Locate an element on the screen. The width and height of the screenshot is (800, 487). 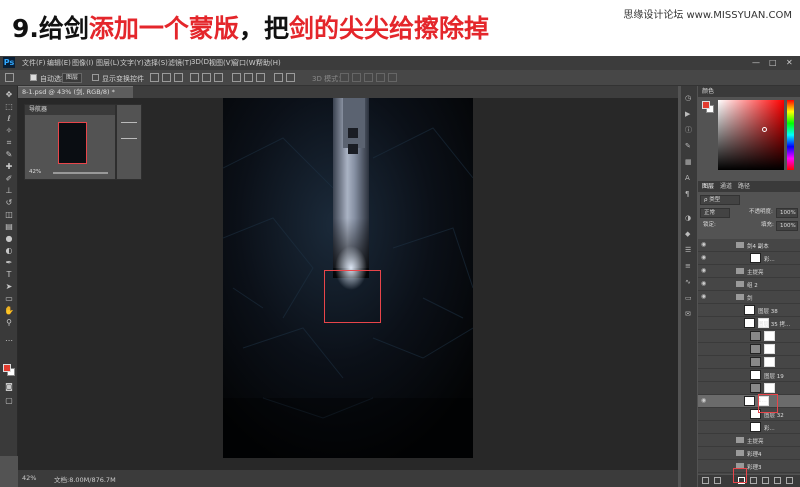
histogram-icon is located at coordinates (129, 120).